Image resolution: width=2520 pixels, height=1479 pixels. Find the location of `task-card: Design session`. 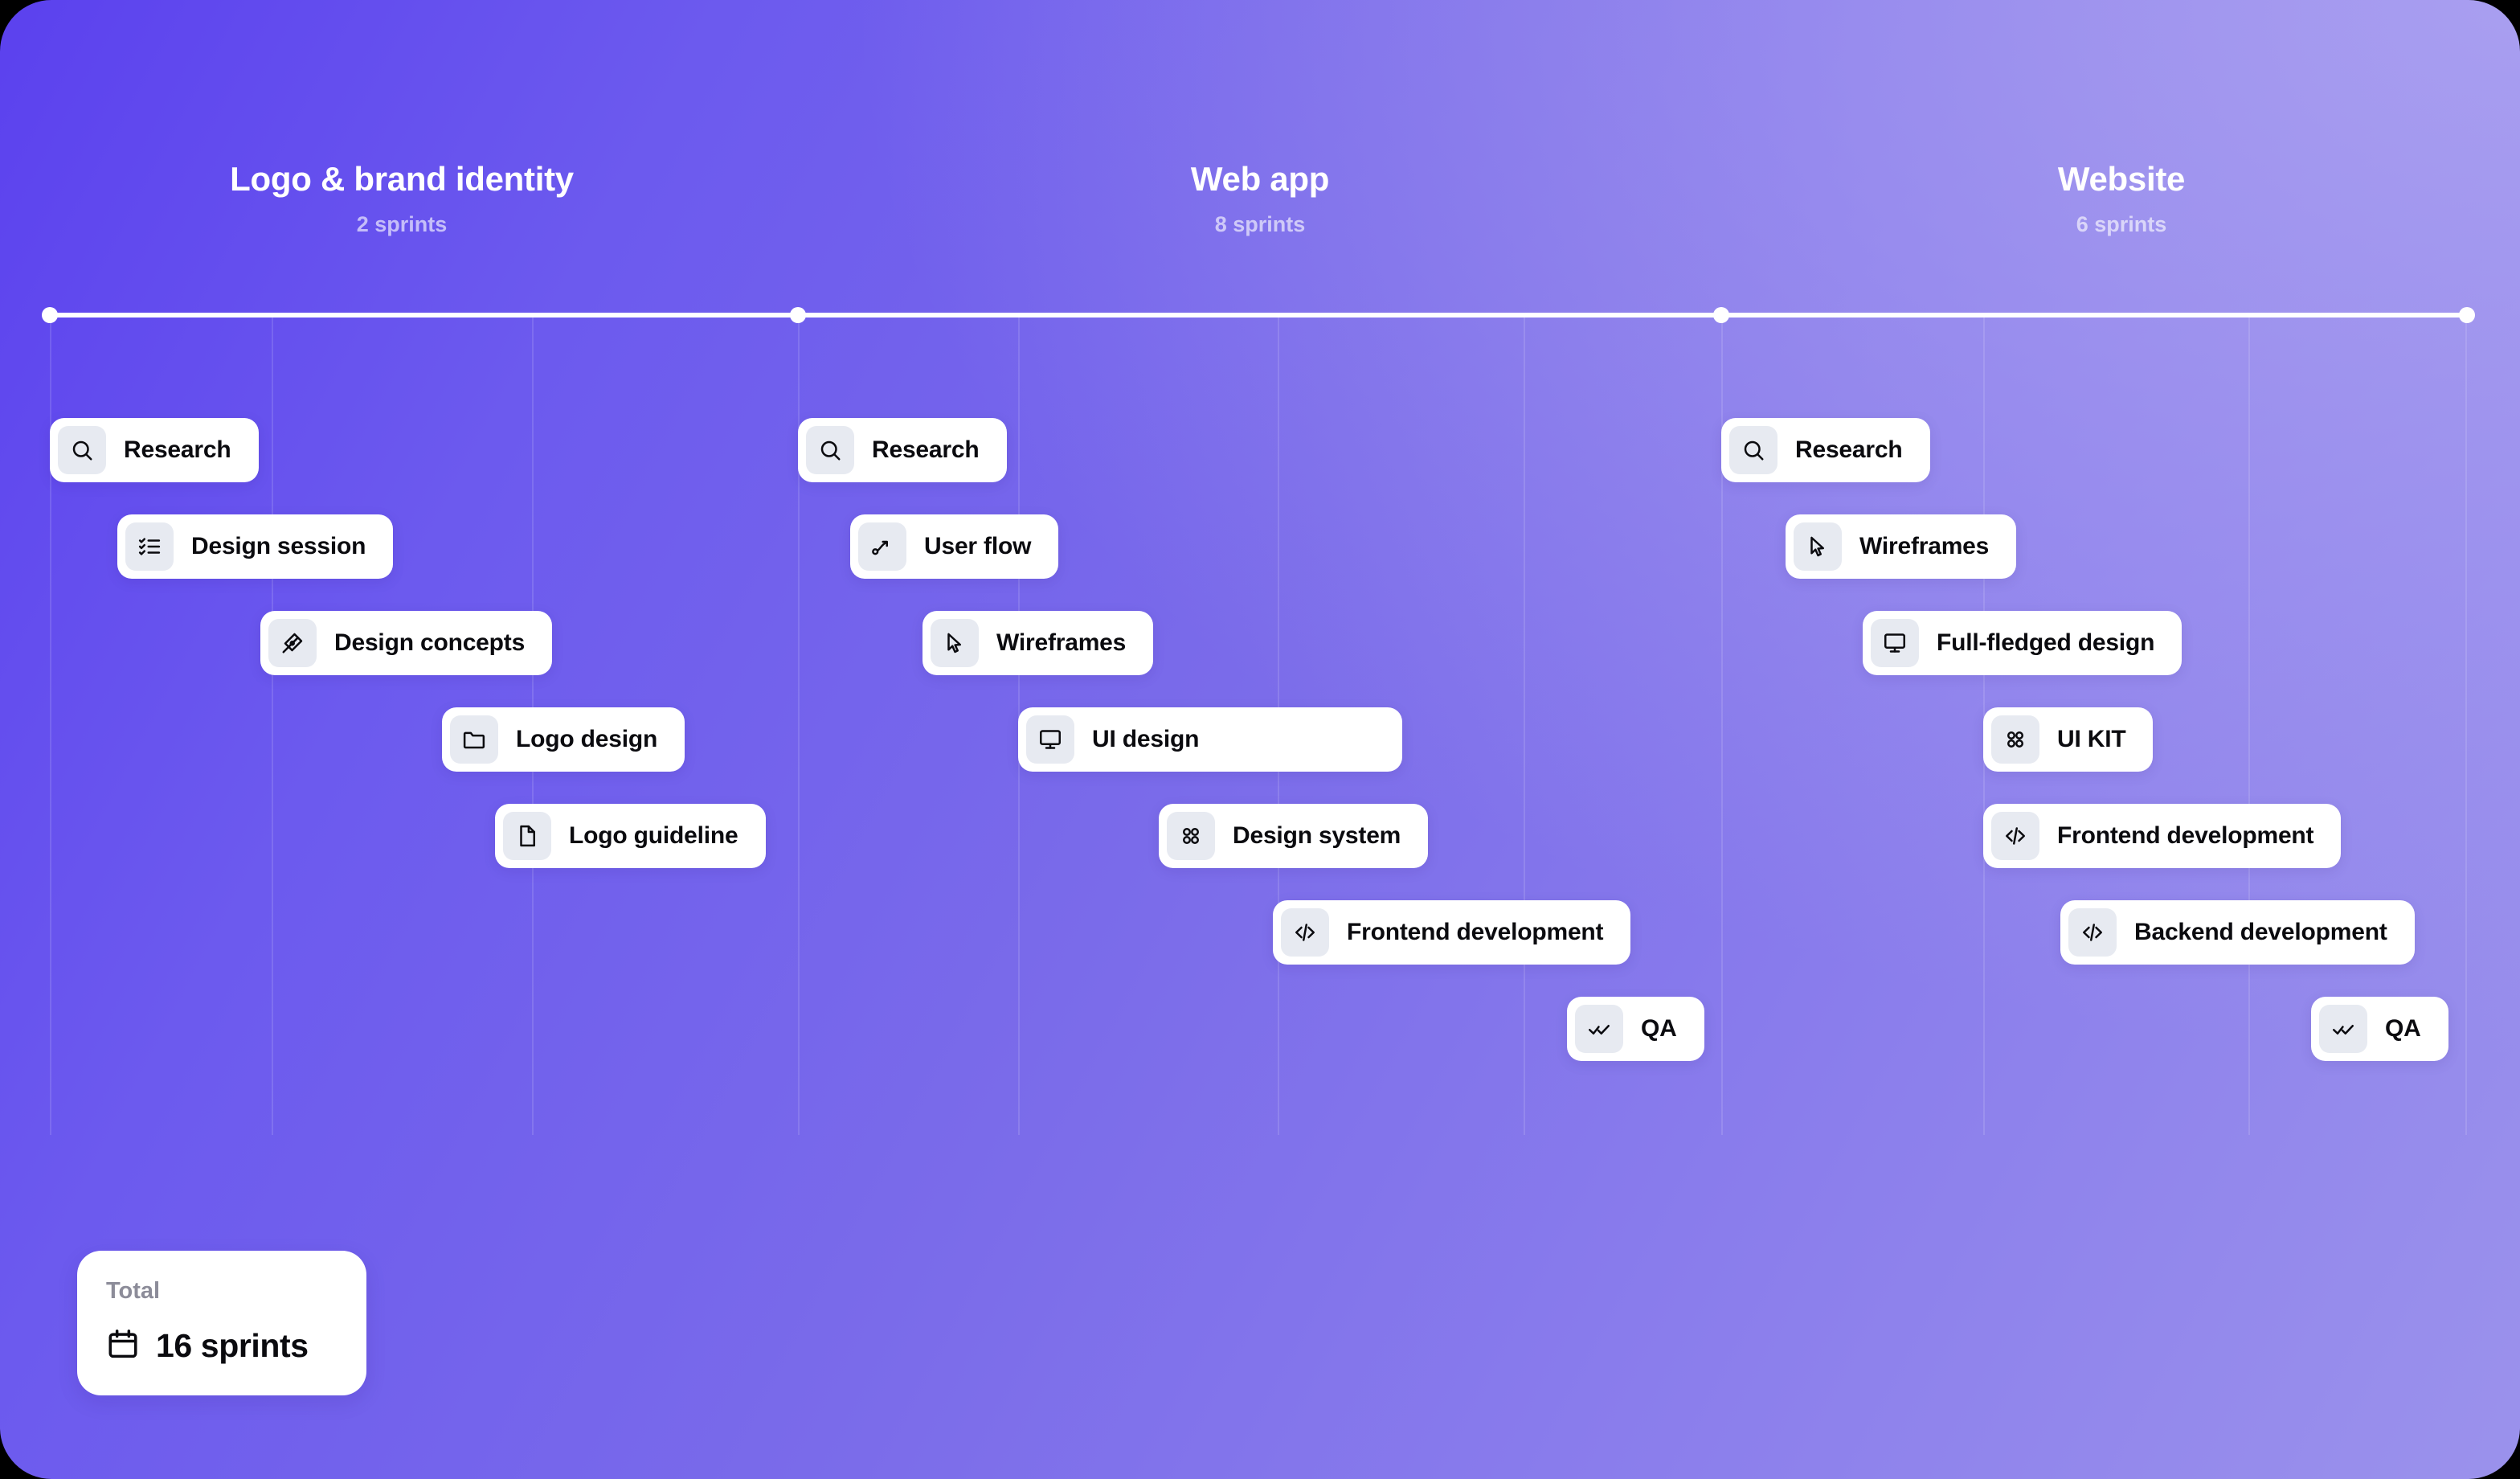

task-card: Design session is located at coordinates (256, 546).